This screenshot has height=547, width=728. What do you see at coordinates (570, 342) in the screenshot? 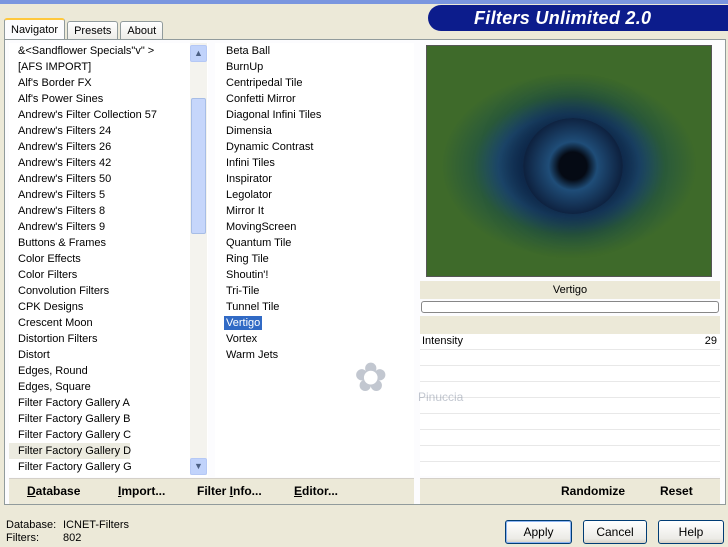
I see `param-row-intensity: Intensity 29` at bounding box center [570, 342].